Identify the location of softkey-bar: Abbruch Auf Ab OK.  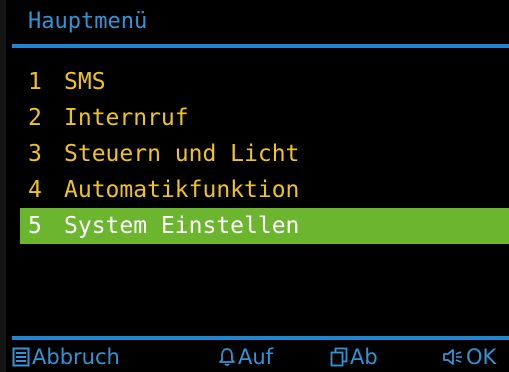
(260, 357).